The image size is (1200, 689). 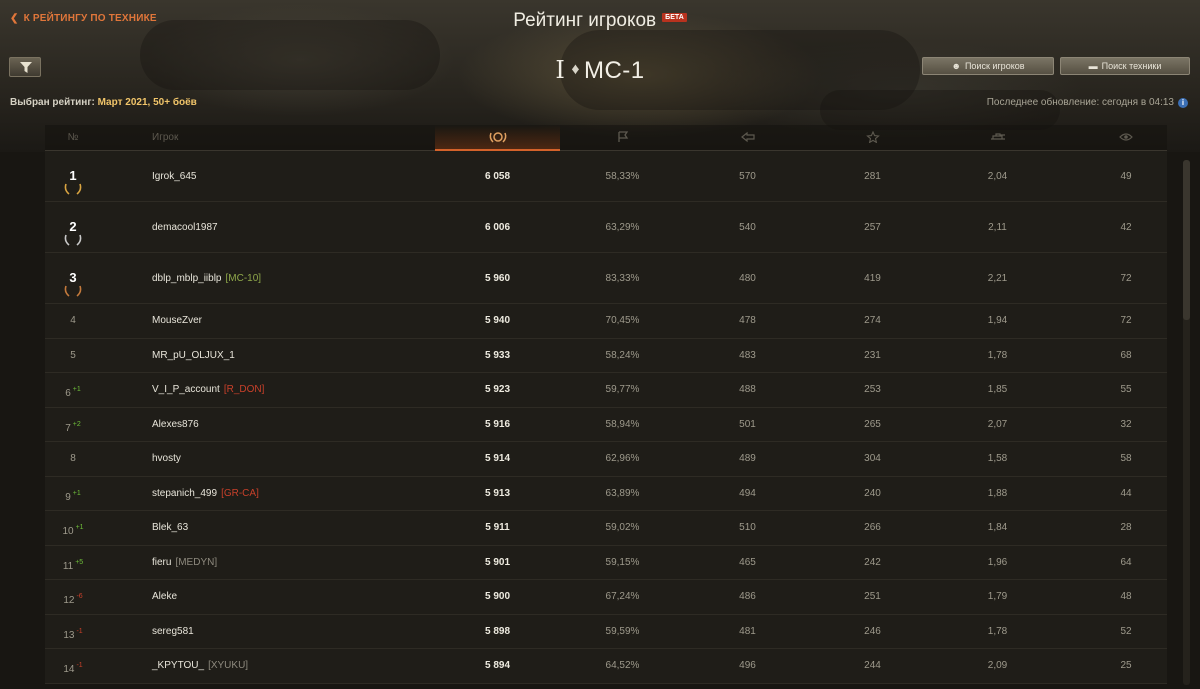 I want to click on row-rank: 7 +2, so click(x=73, y=427).